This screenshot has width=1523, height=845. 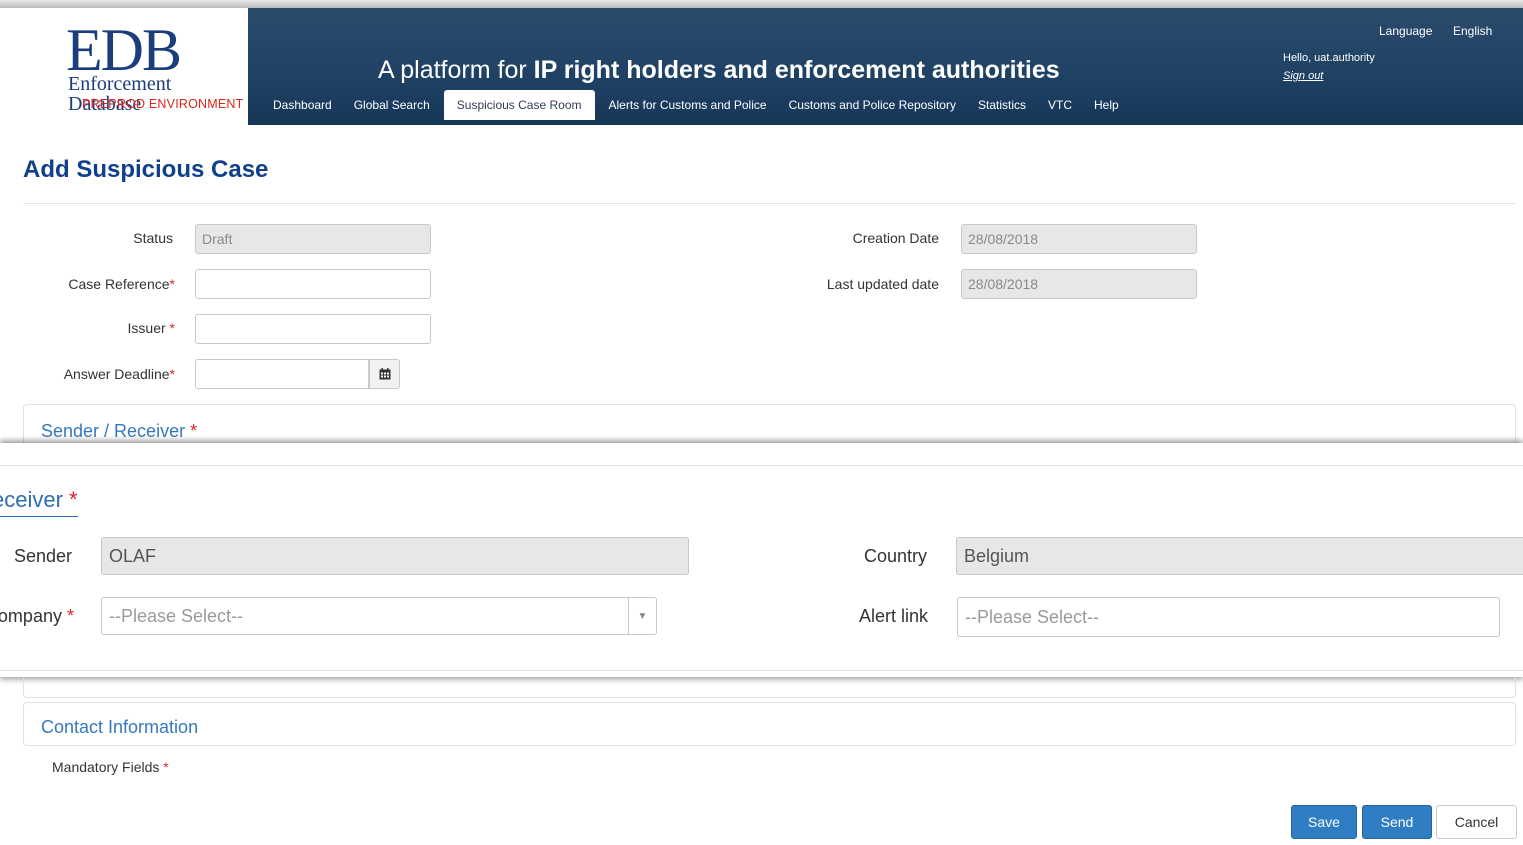 I want to click on sender-field: OLAF, so click(x=395, y=556).